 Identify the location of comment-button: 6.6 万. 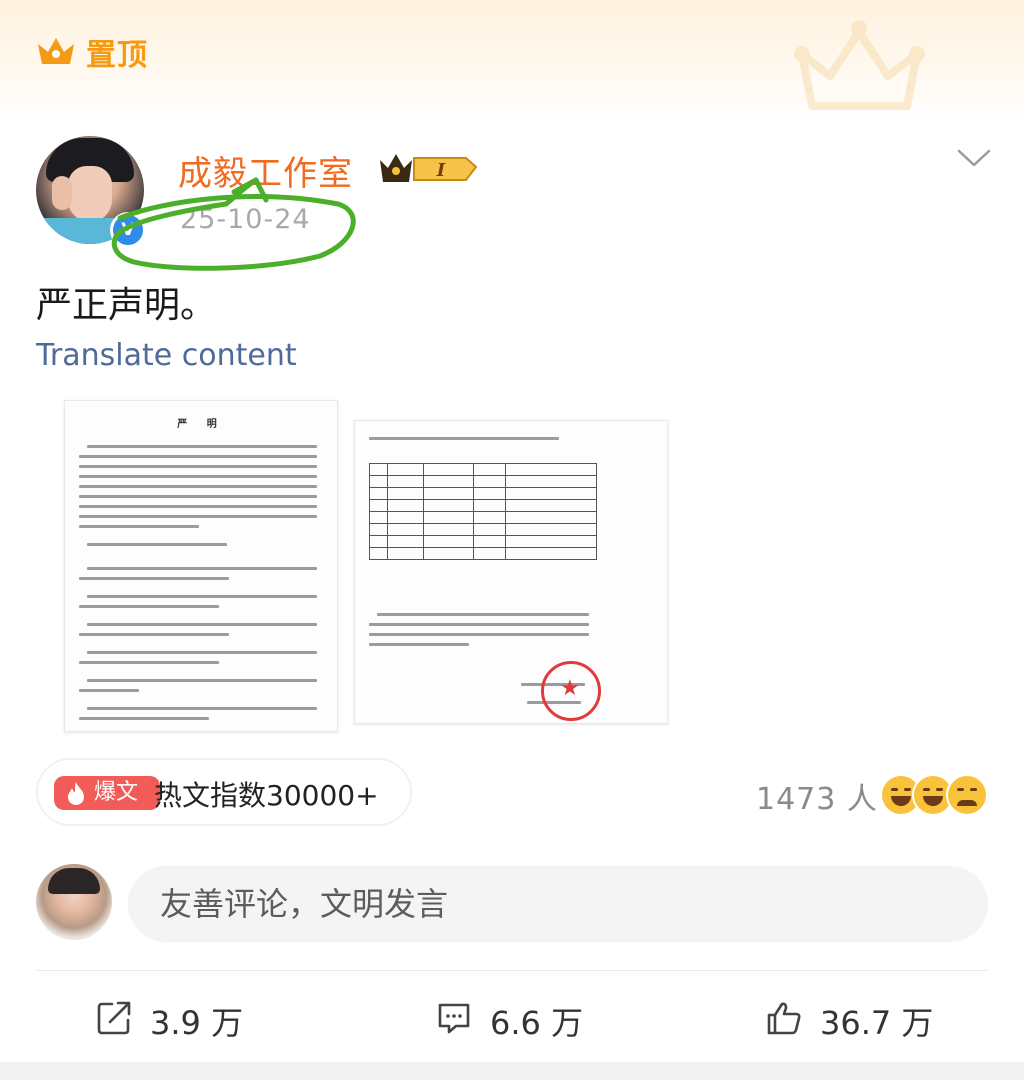
(526, 1016).